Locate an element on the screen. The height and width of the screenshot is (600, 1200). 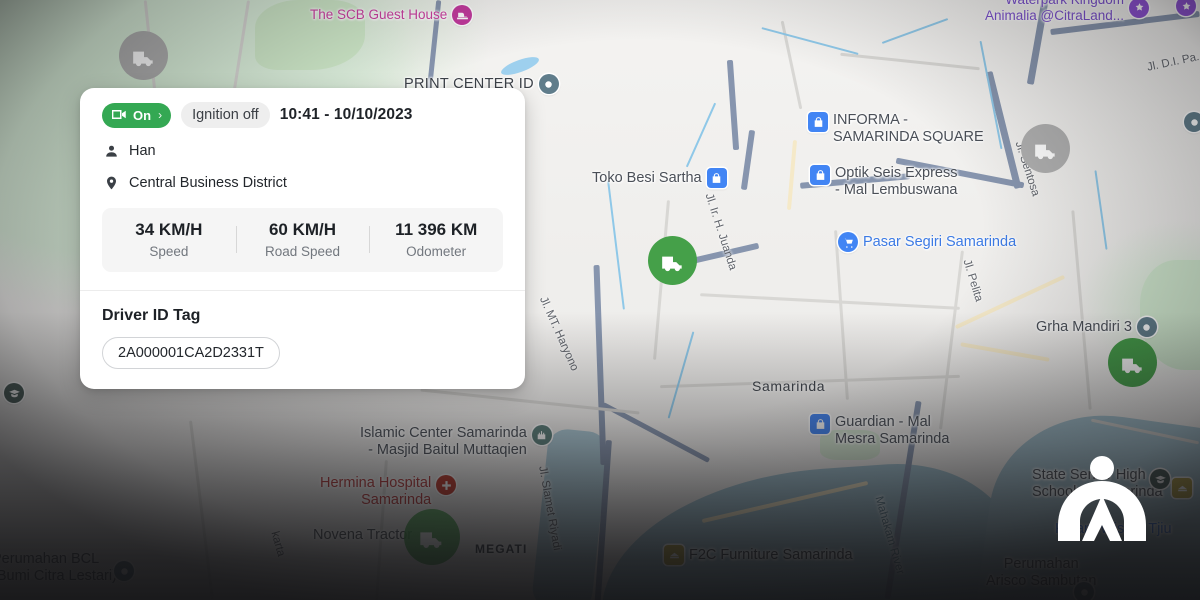
driver-id-tag-chip: 2A000001CA2D2331T is located at coordinates (191, 353).